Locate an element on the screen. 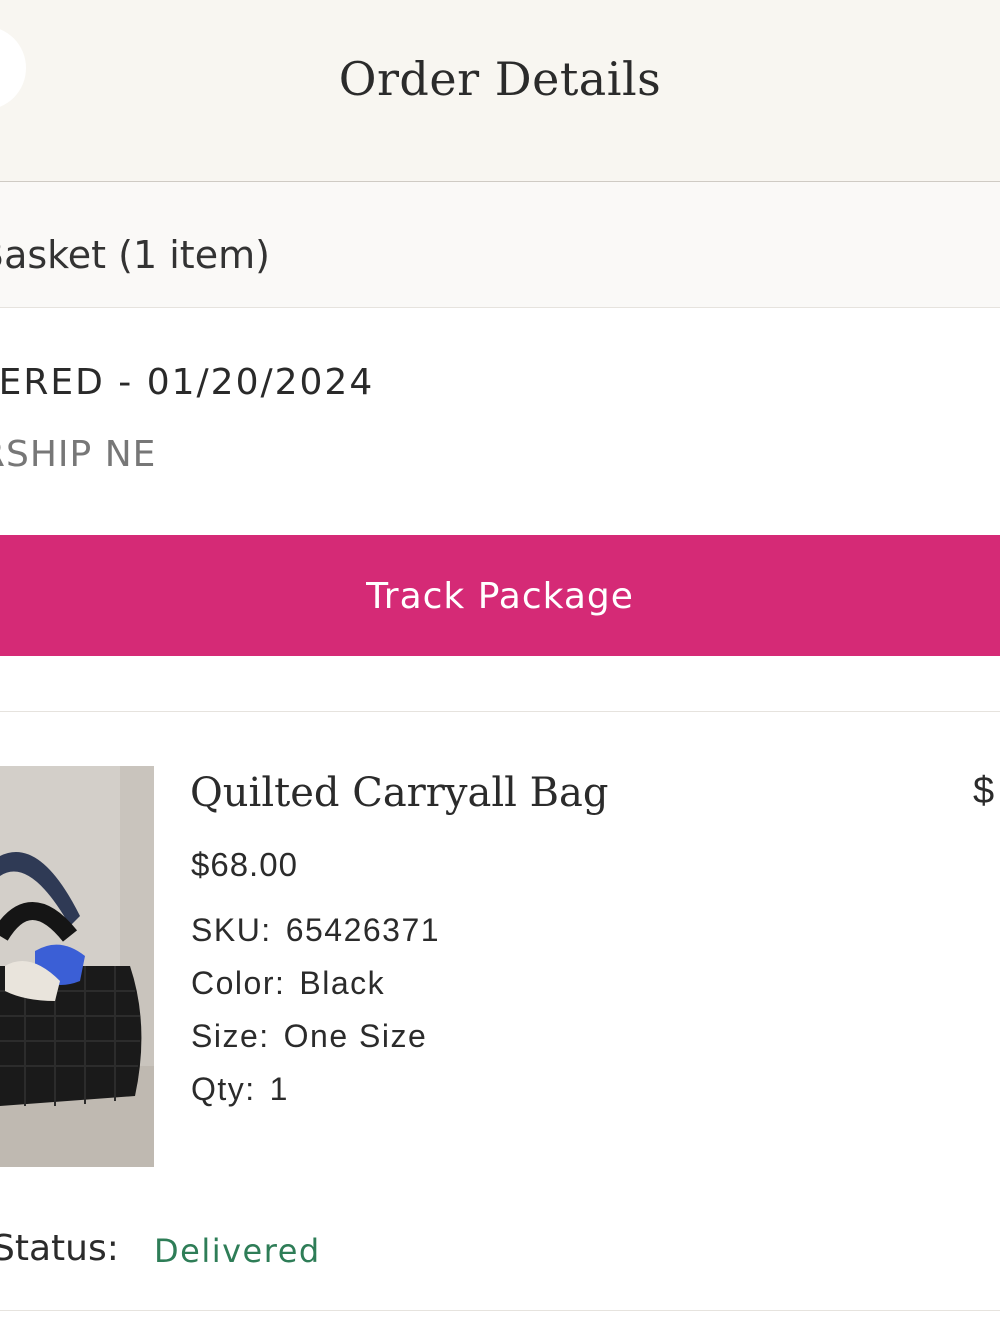 The height and width of the screenshot is (1333, 1000). color-value: Black is located at coordinates (342, 983).